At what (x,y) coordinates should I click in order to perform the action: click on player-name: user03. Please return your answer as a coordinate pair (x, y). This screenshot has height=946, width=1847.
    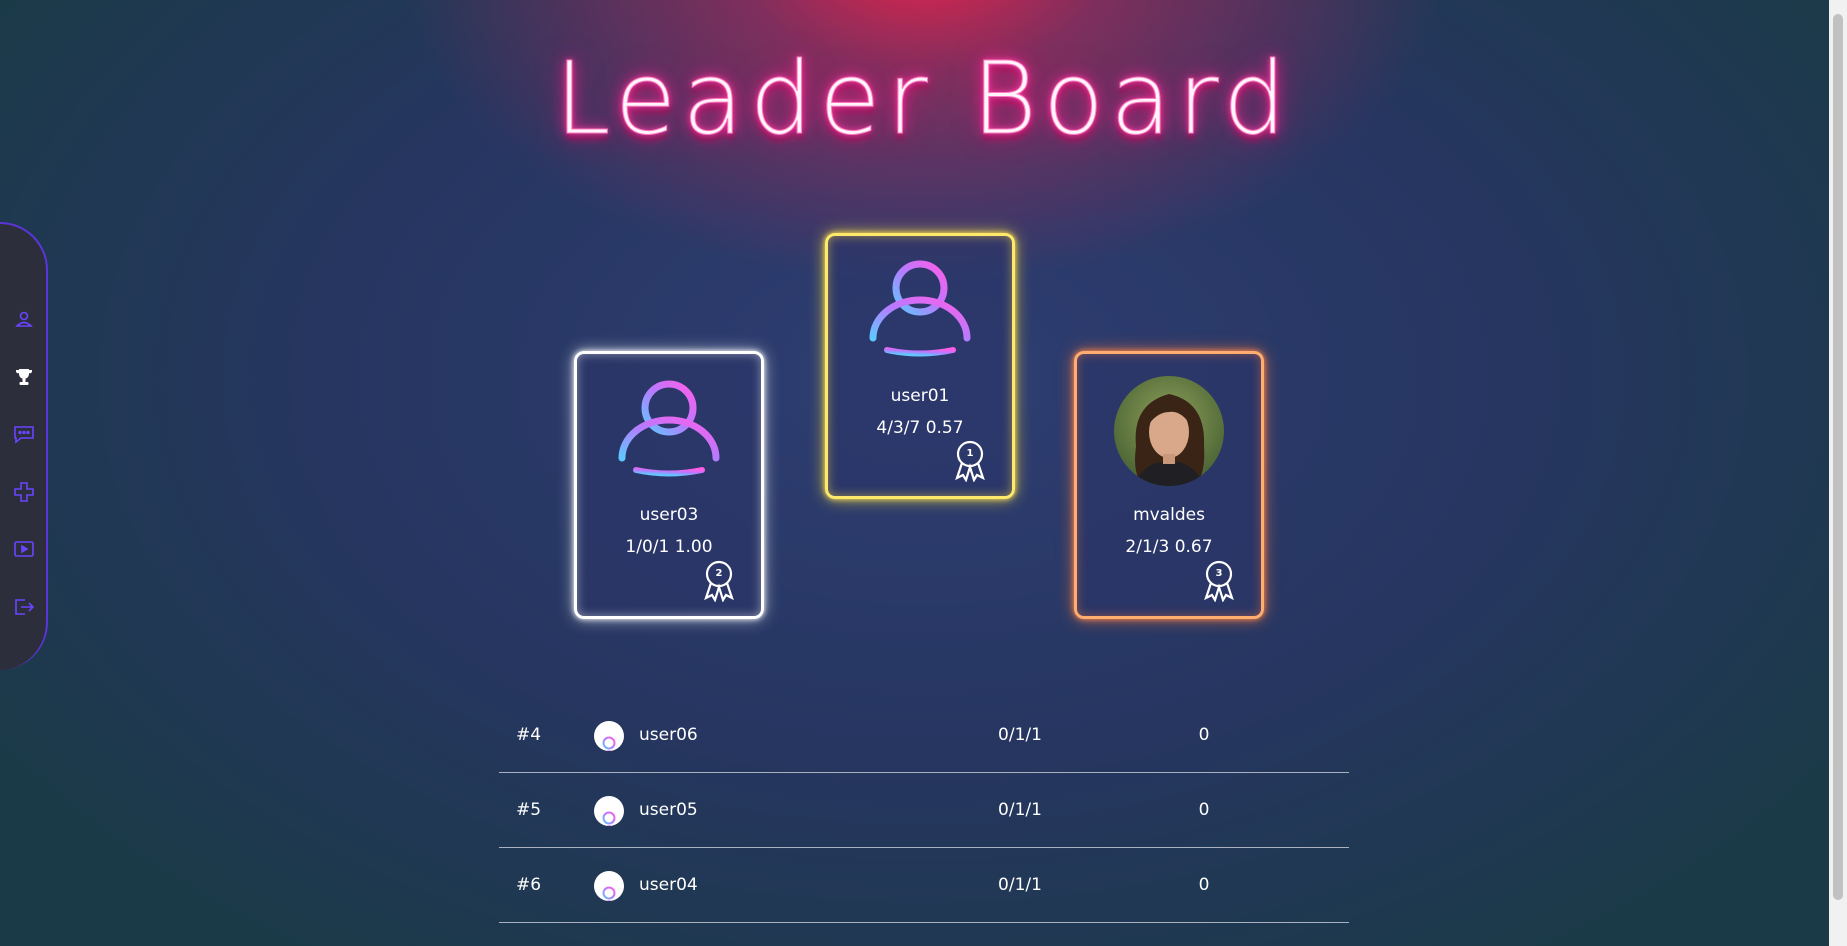
    Looking at the image, I should click on (669, 515).